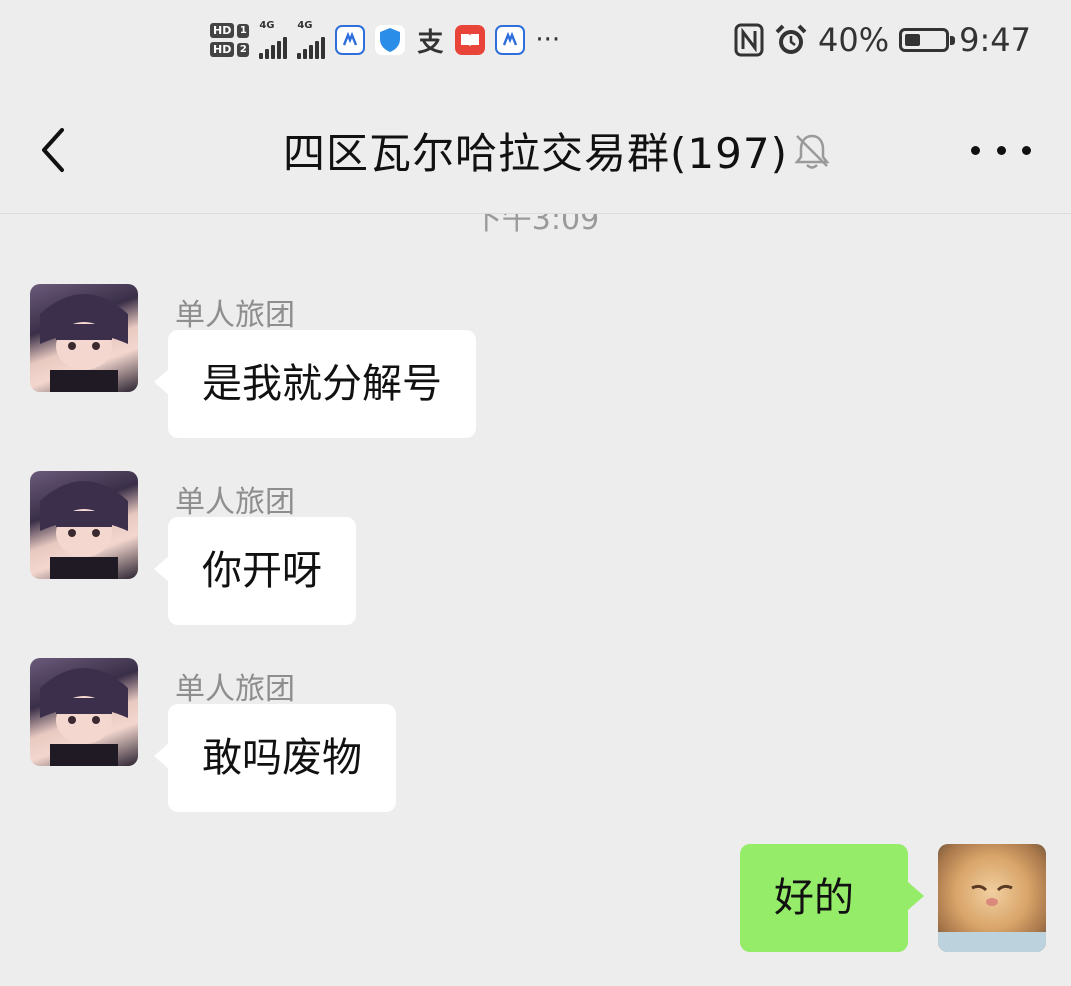 The image size is (1071, 986). What do you see at coordinates (749, 40) in the screenshot?
I see `nfc-icon` at bounding box center [749, 40].